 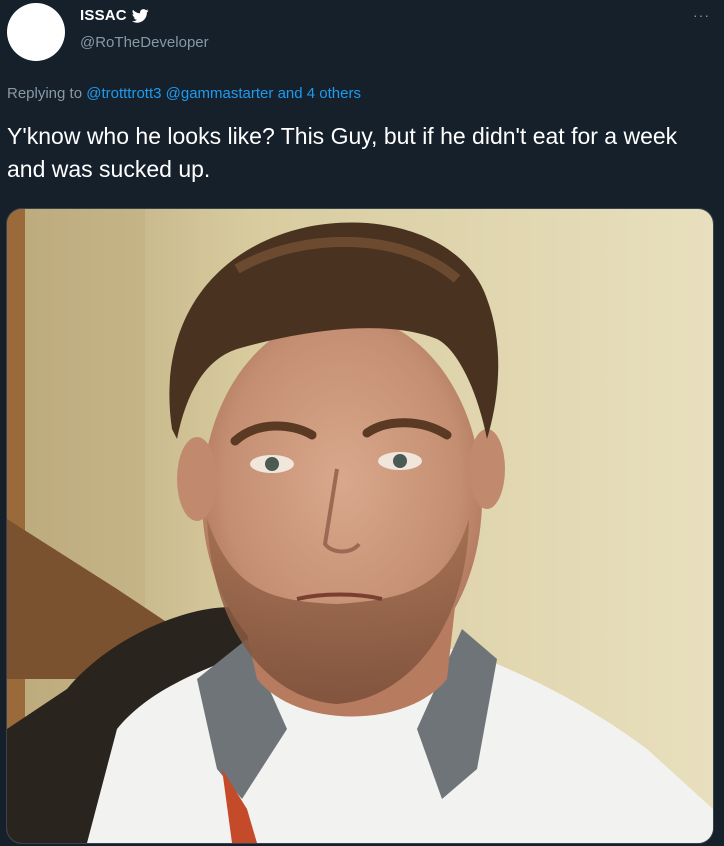 What do you see at coordinates (140, 15) in the screenshot?
I see `twitter-bird-icon` at bounding box center [140, 15].